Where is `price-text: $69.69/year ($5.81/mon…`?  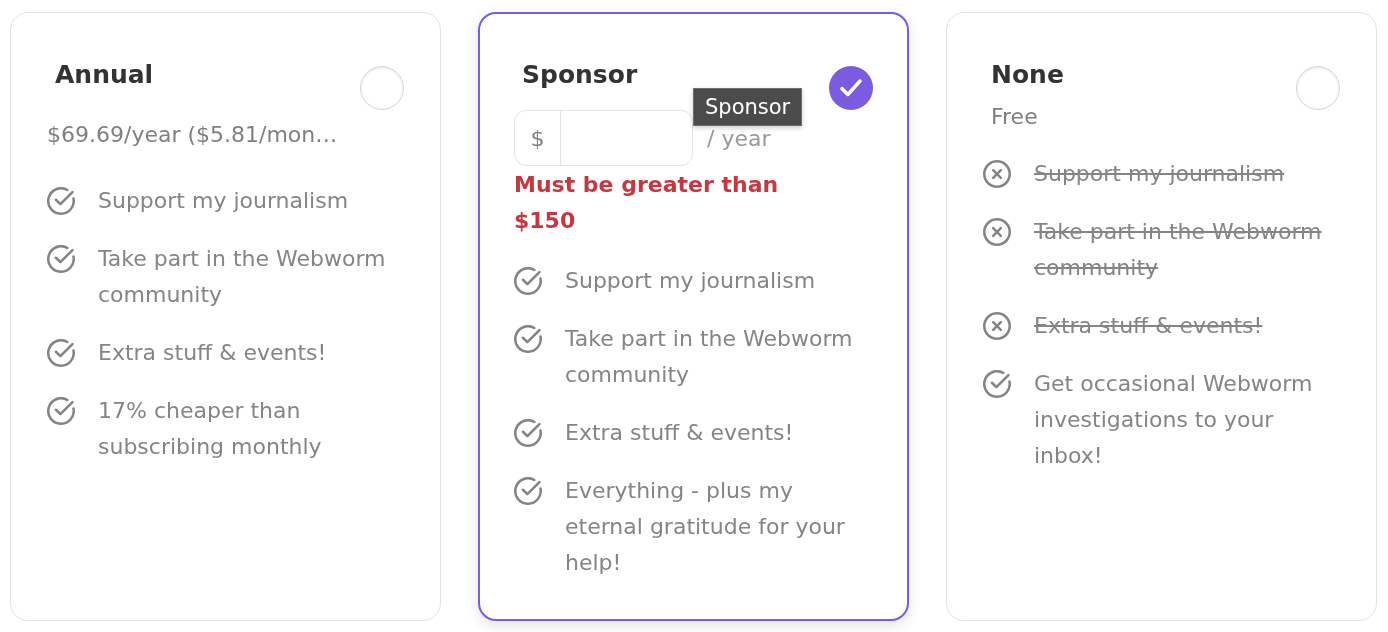 price-text: $69.69/year ($5.81/mon… is located at coordinates (193, 135).